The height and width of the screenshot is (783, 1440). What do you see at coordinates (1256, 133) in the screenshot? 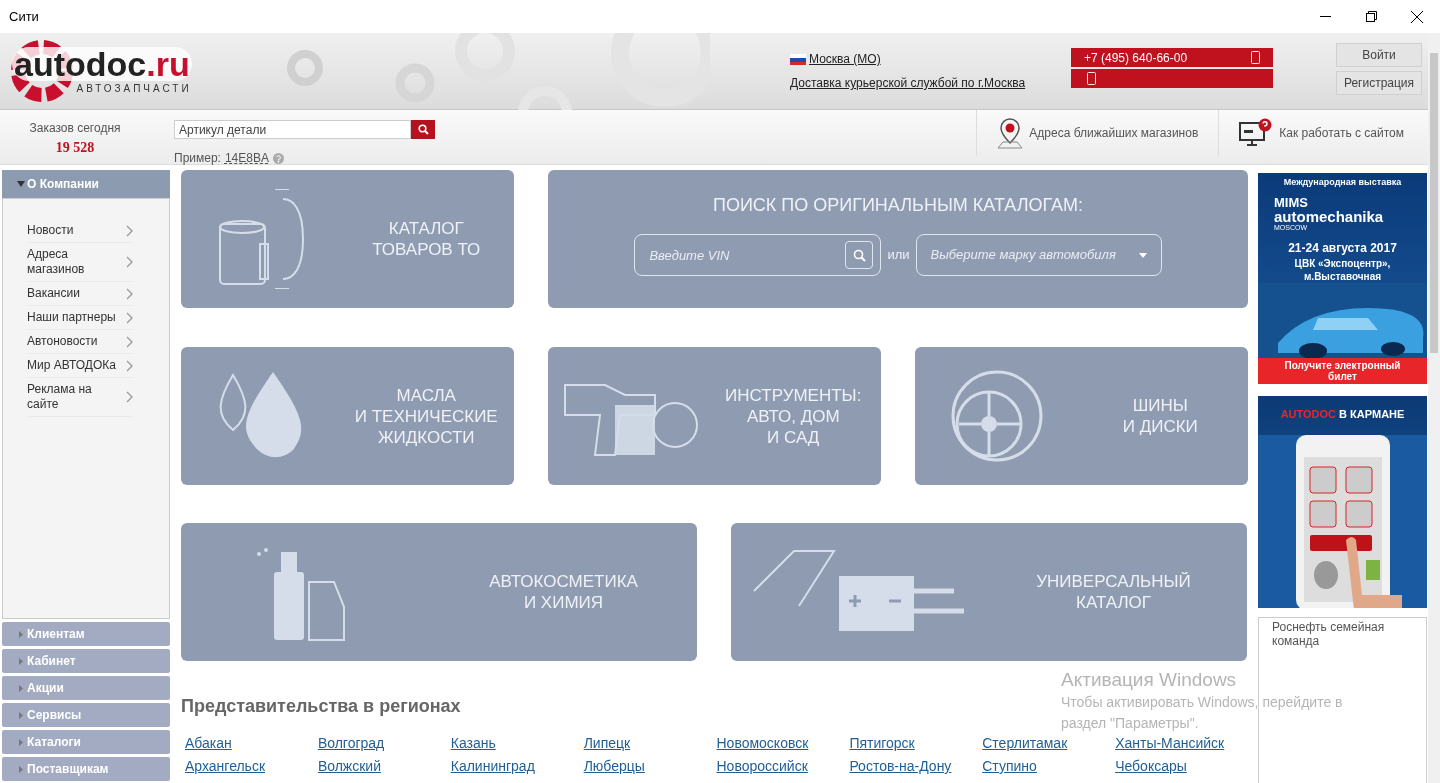
I see `monitor-help-icon` at bounding box center [1256, 133].